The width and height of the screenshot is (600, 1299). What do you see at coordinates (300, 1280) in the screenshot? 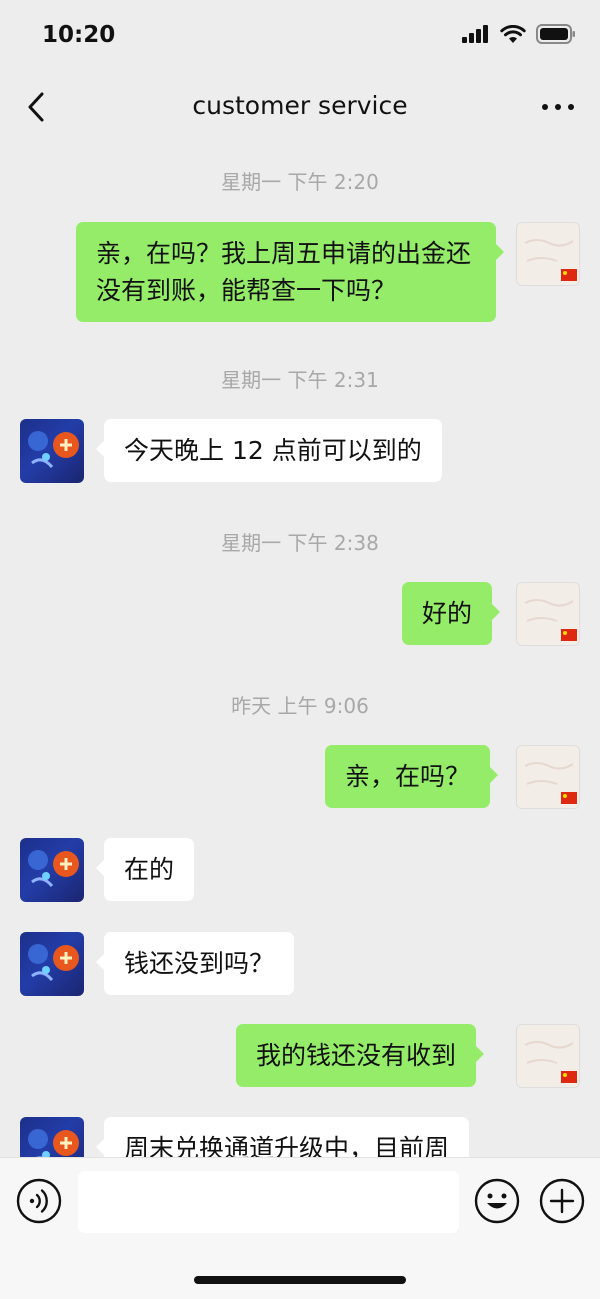
I see `home-indicator` at bounding box center [300, 1280].